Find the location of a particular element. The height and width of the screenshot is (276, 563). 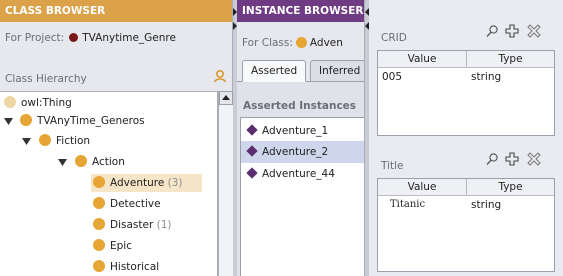

tree-node-disaster: Disaster (1) is located at coordinates (132, 225).